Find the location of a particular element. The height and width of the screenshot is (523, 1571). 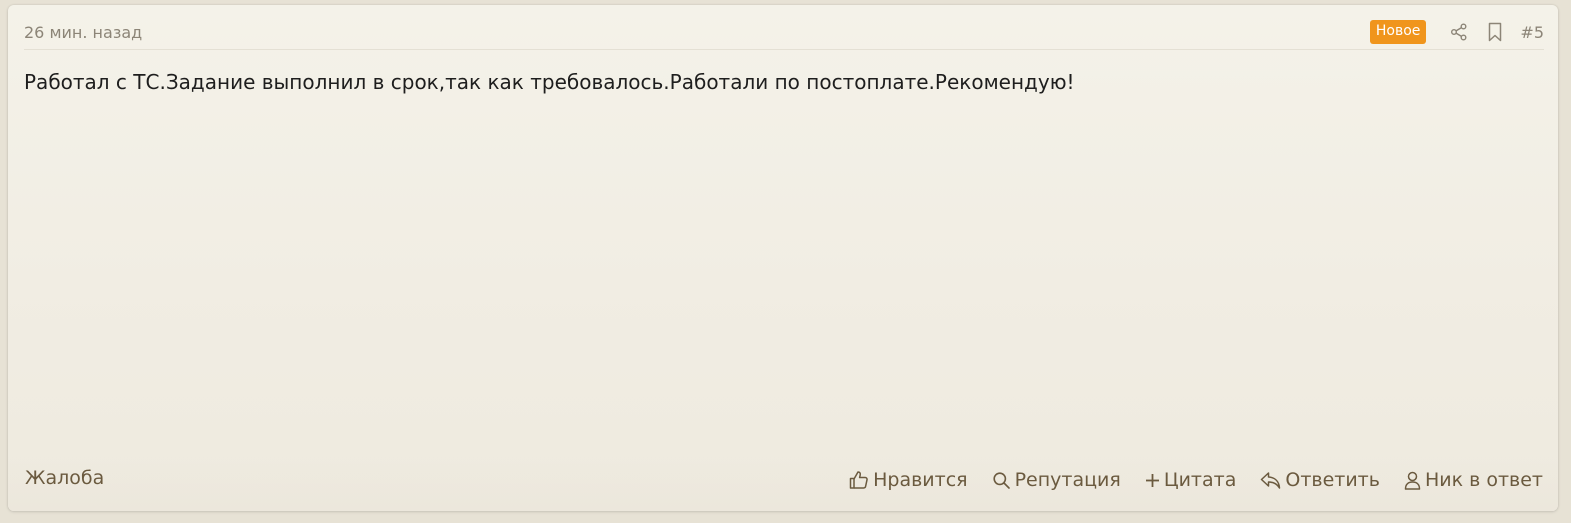

quote-button: Цитата is located at coordinates (1191, 480).